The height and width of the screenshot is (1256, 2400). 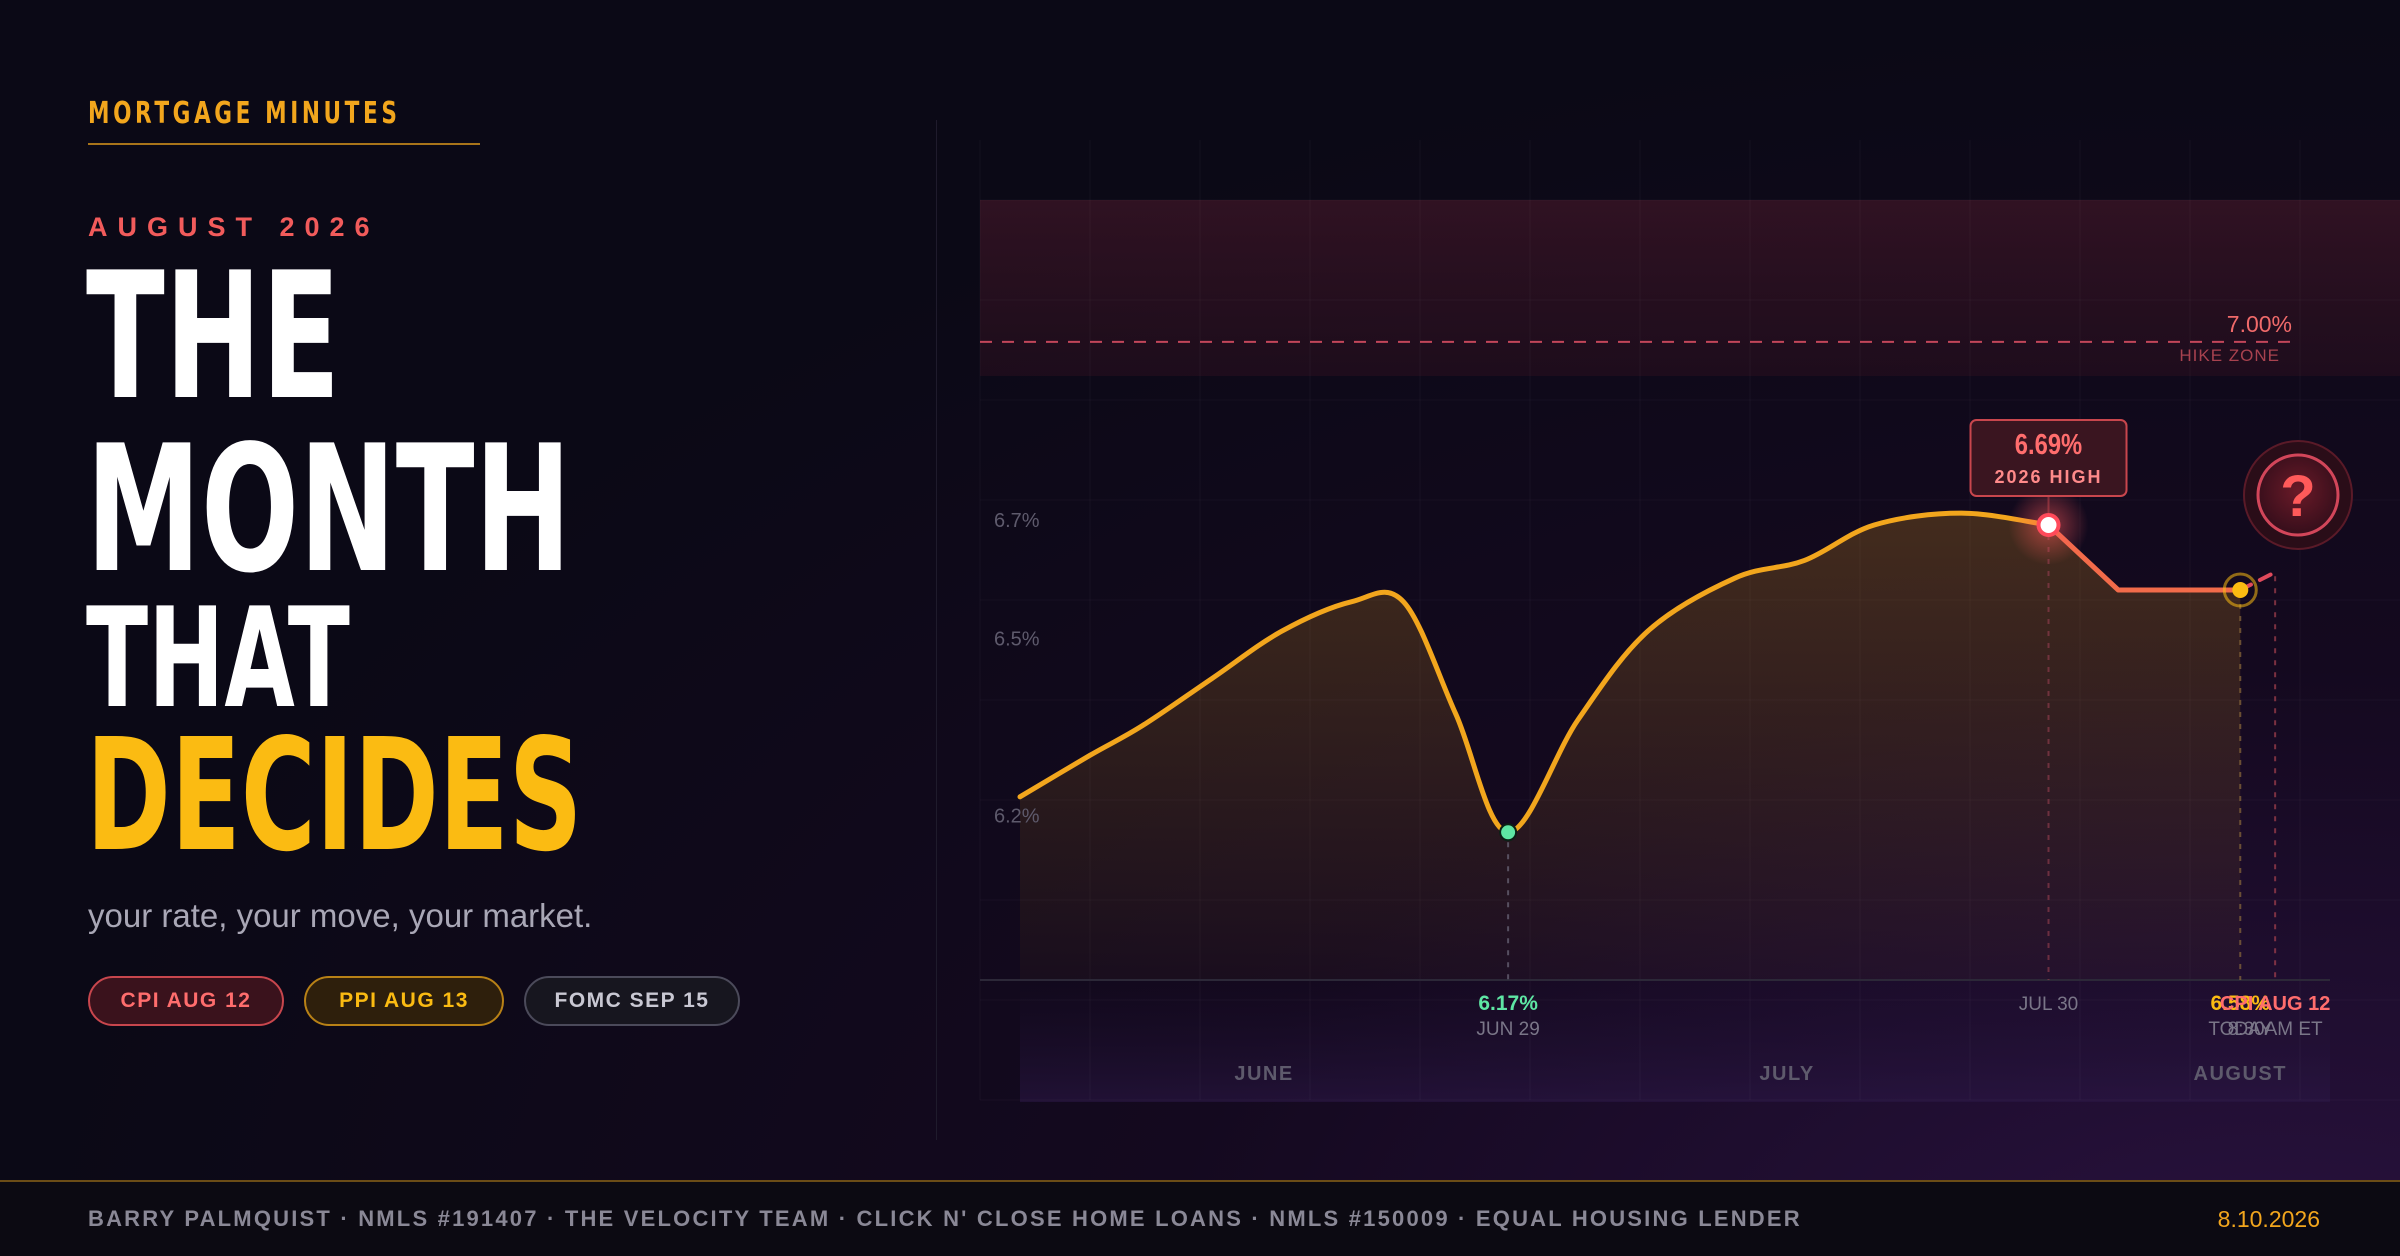 What do you see at coordinates (2275, 1004) in the screenshot?
I see `event-title-label: CPI AUG 12` at bounding box center [2275, 1004].